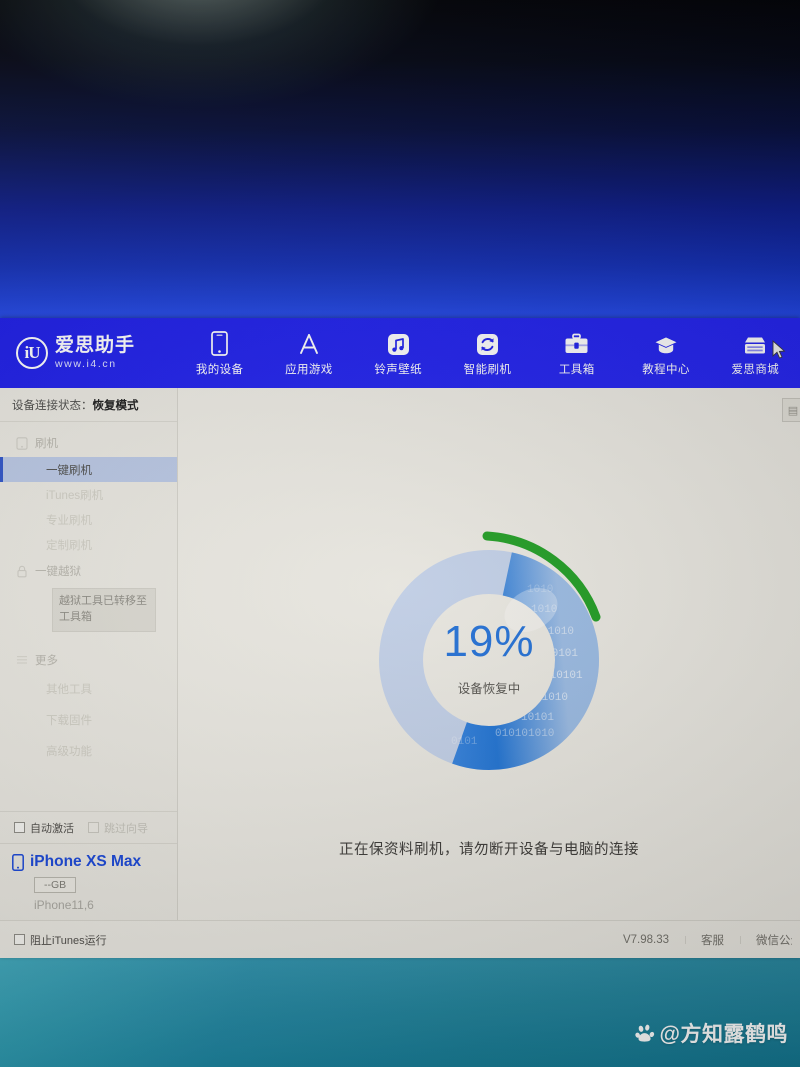  What do you see at coordinates (52, 405) in the screenshot?
I see `connection-status-label: 设备连接状态：` at bounding box center [52, 405].